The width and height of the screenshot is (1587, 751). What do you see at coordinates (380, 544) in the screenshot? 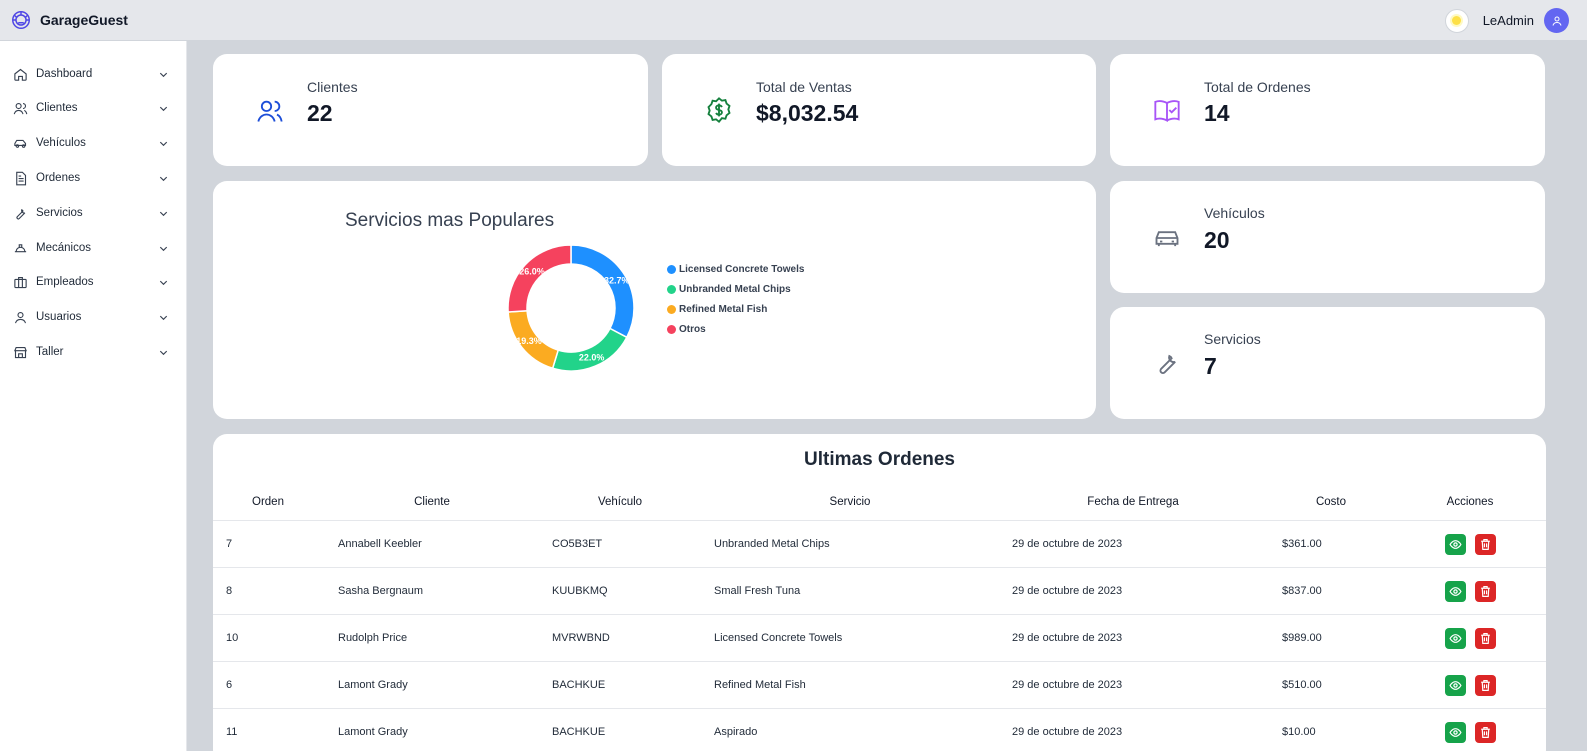
I see `cell-cliente: Annabell Keebler` at bounding box center [380, 544].